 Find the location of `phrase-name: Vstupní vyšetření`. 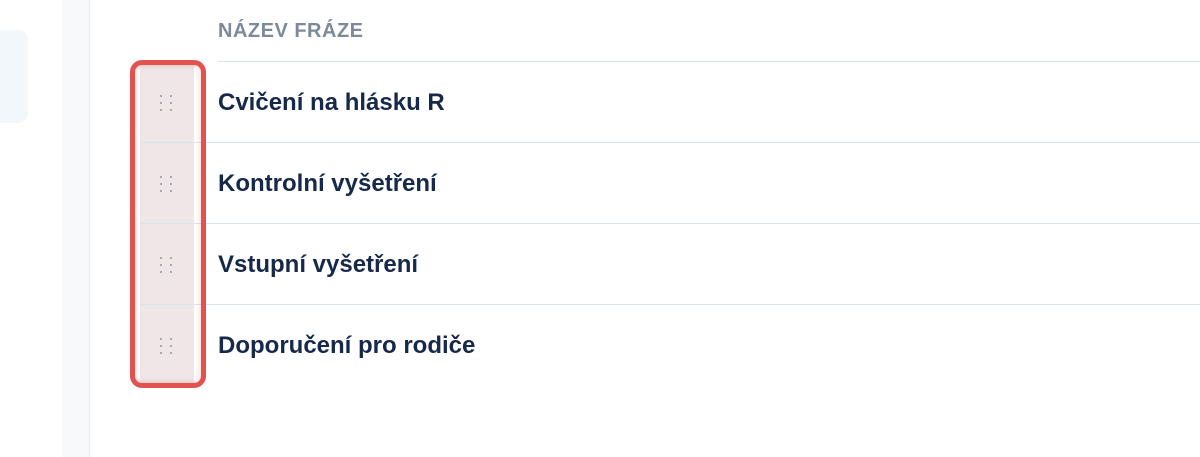

phrase-name: Vstupní vyšetření is located at coordinates (318, 264).